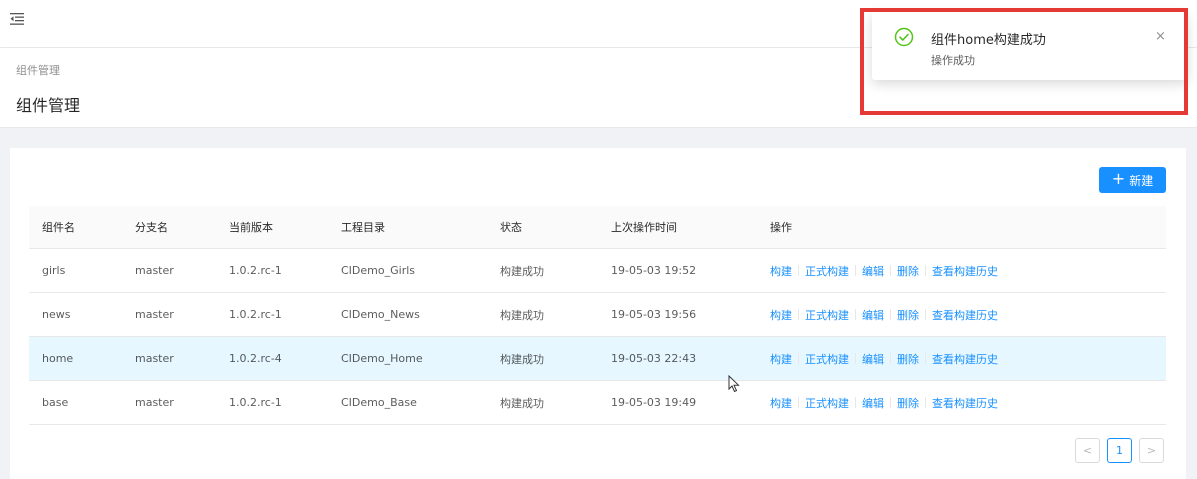  Describe the element at coordinates (654, 314) in the screenshot. I see `cell-time: 19-05-03 19:56` at that location.